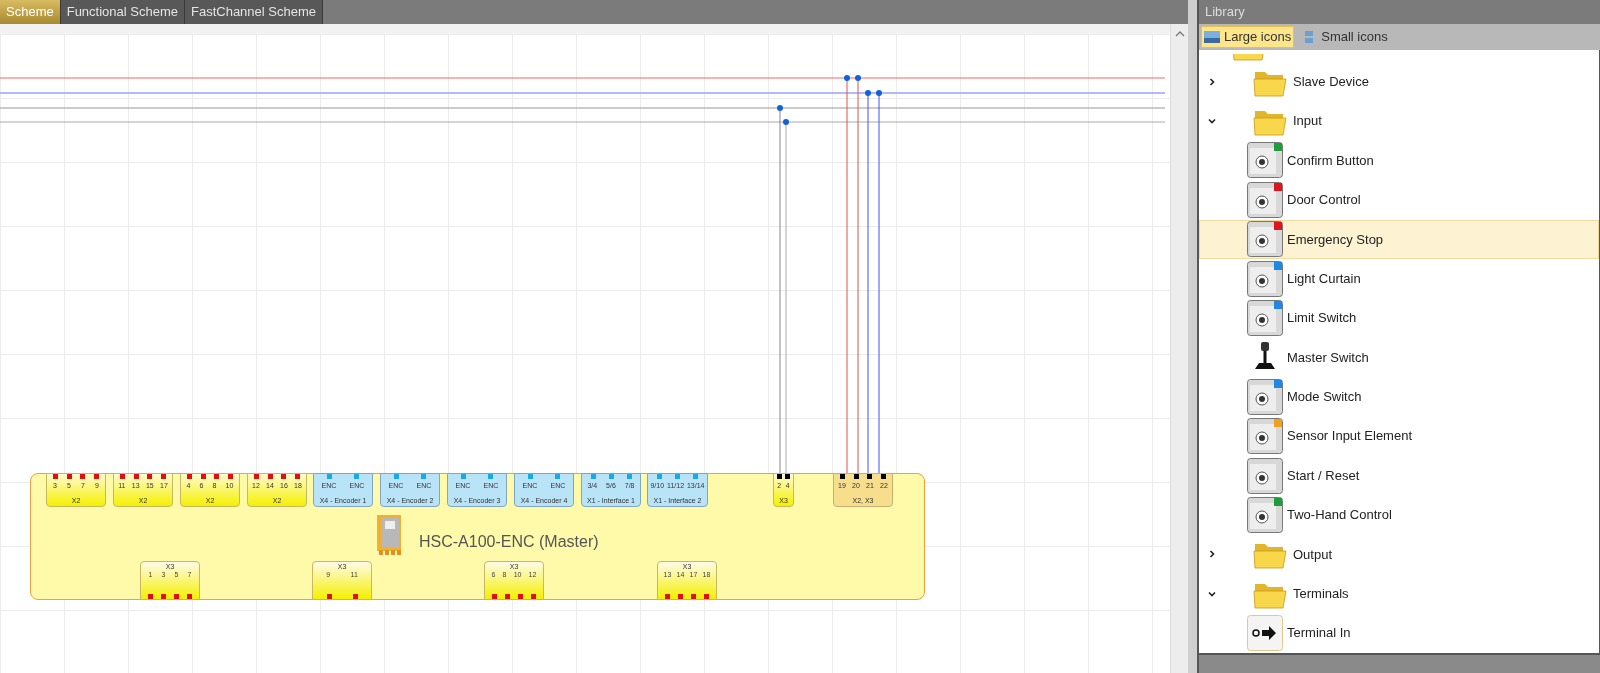  Describe the element at coordinates (1399, 160) in the screenshot. I see `library-item: Confirm Button` at that location.